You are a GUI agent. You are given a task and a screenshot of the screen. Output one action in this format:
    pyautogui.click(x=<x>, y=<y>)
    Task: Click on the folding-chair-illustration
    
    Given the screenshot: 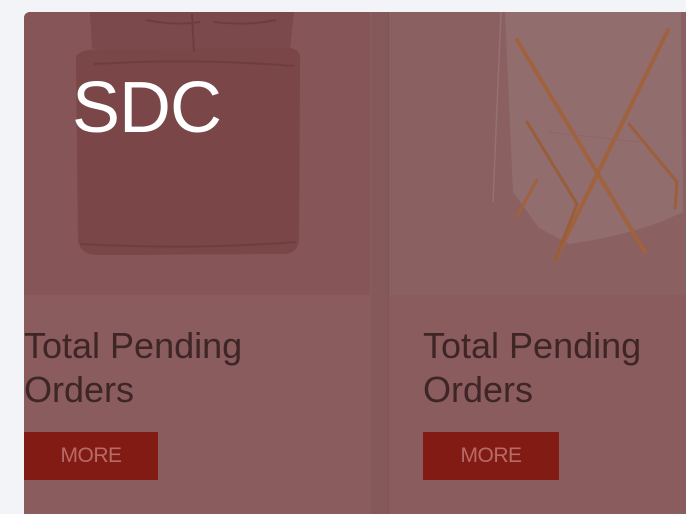 What is the action you would take?
    pyautogui.click(x=587, y=137)
    